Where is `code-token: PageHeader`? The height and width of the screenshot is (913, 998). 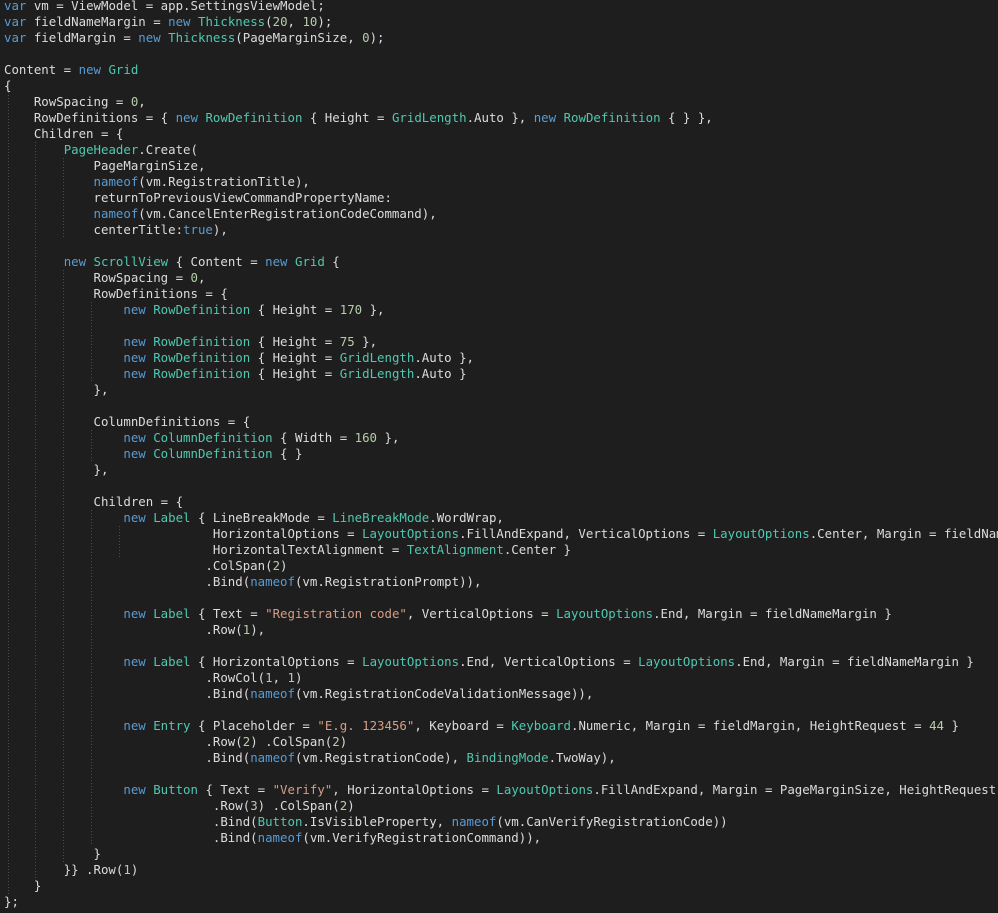
code-token: PageHeader is located at coordinates (101, 149).